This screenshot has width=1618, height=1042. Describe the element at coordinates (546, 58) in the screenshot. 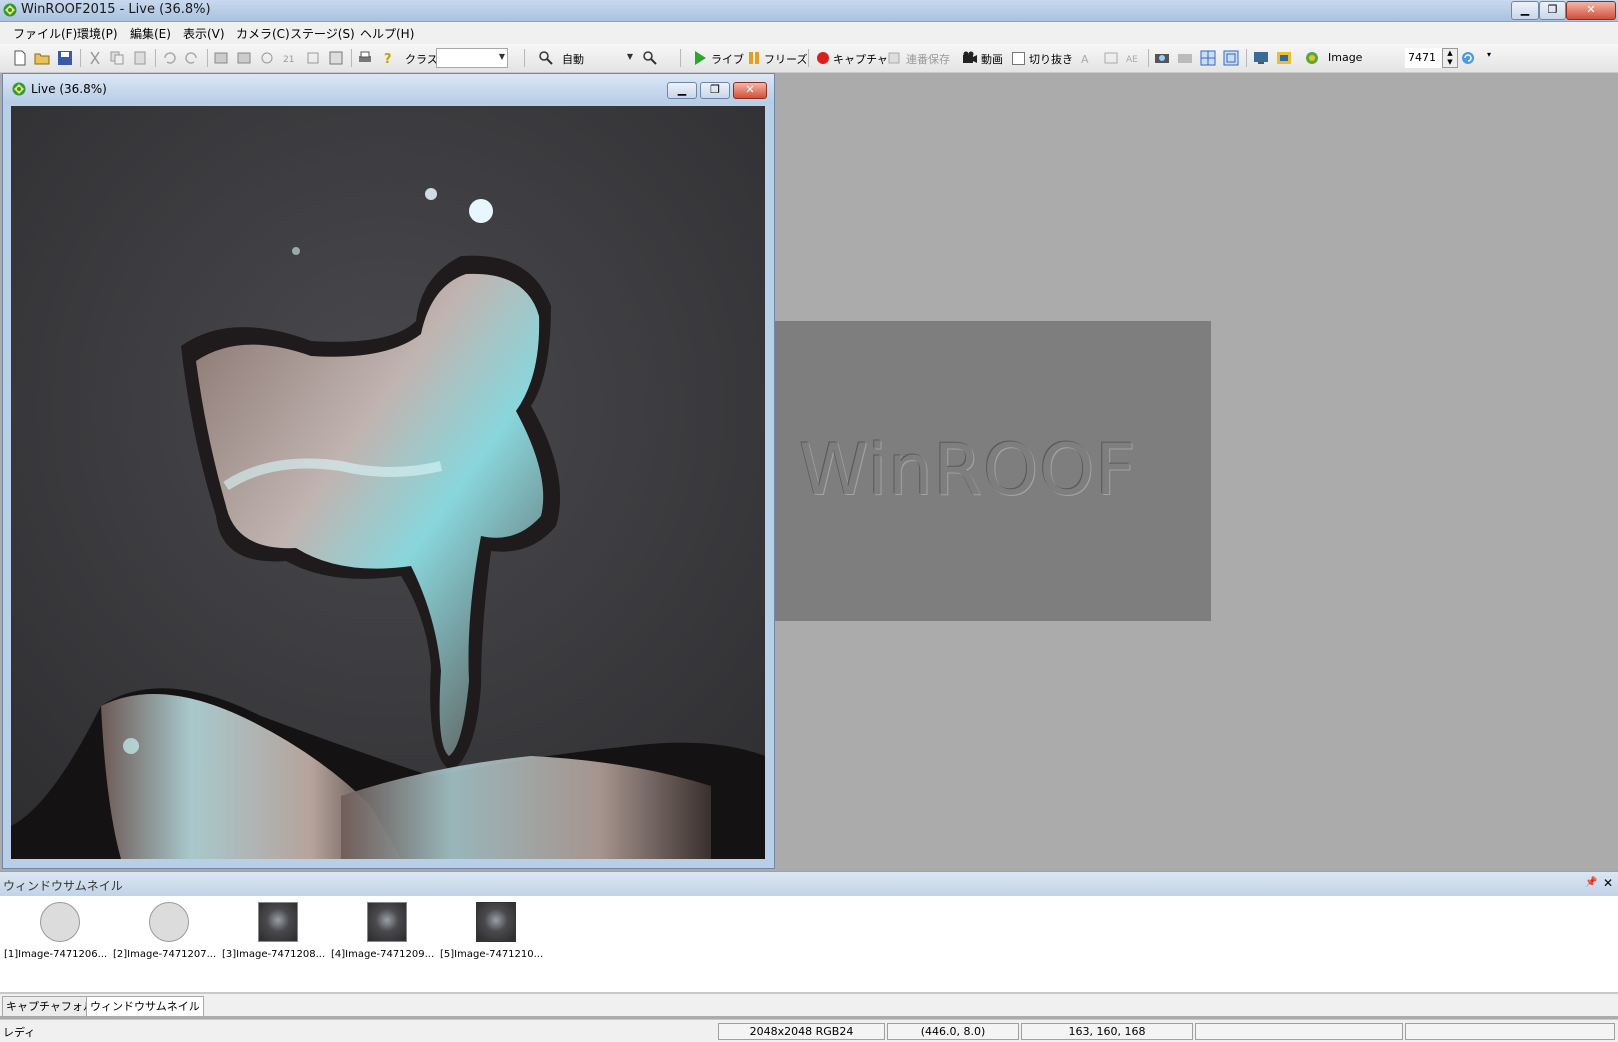

I see `zoom-in-icon` at that location.